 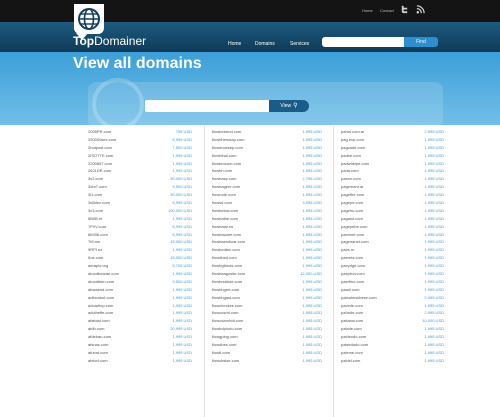 I want to click on domain-row: paldel.com 1,995 USD, so click(x=392, y=361).